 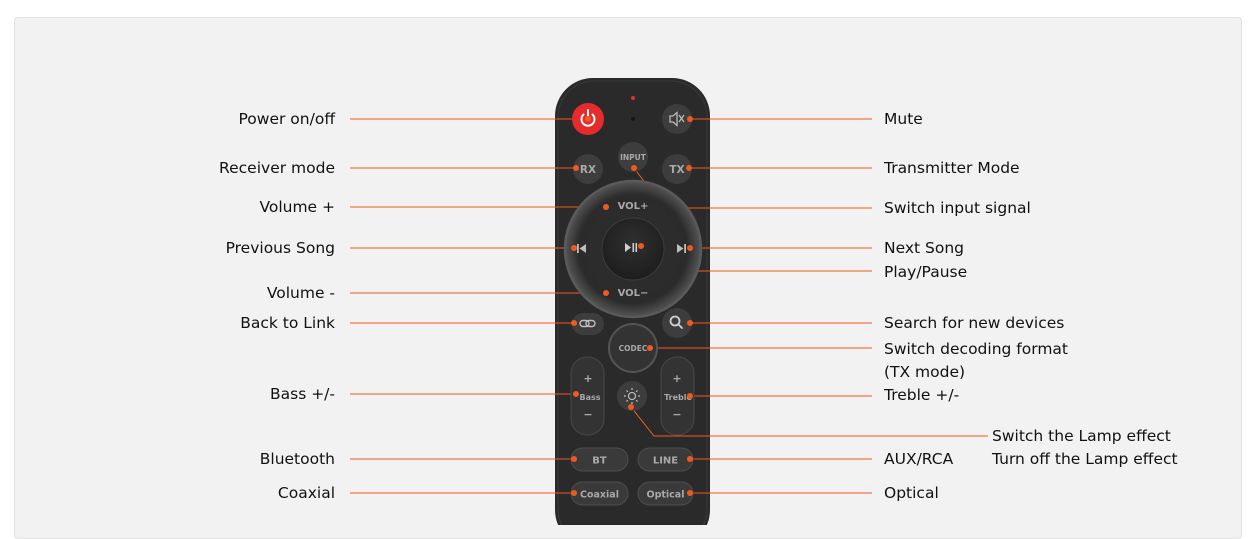 I want to click on indicator-led, so click(x=633, y=98).